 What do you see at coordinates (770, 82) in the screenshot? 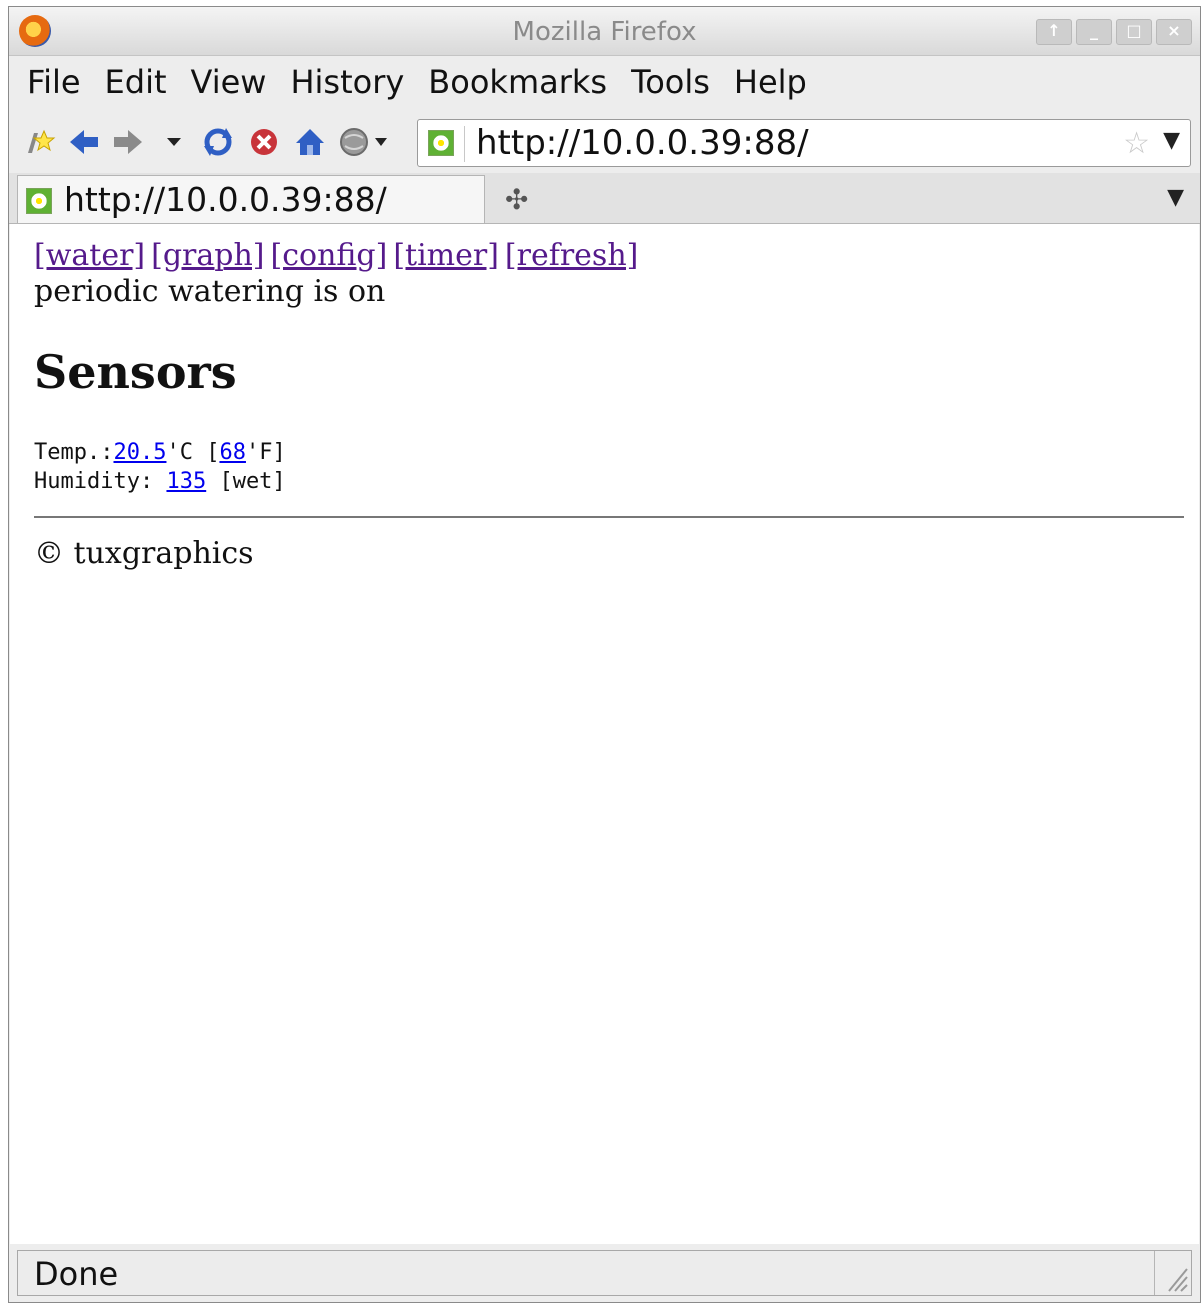
I see `menu-help: Help` at bounding box center [770, 82].